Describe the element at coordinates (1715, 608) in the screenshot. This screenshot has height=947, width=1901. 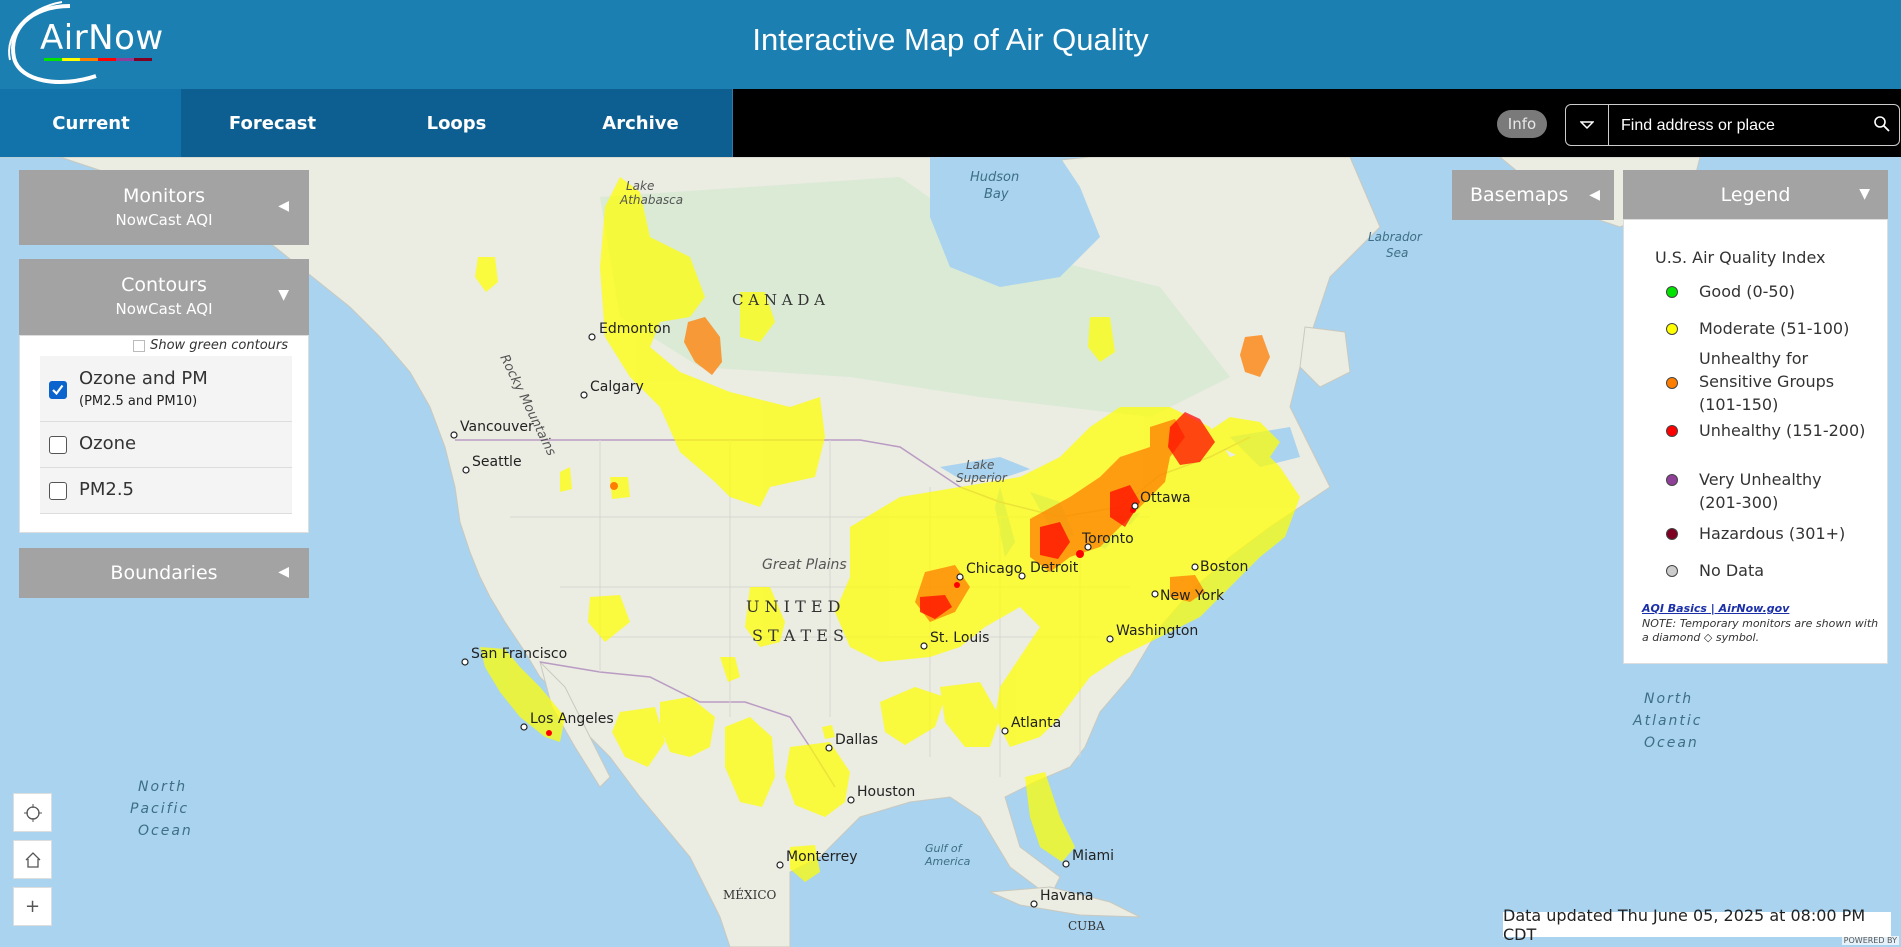
I see `aqi-basics-link: AQI Basics | AirNow.gov` at that location.